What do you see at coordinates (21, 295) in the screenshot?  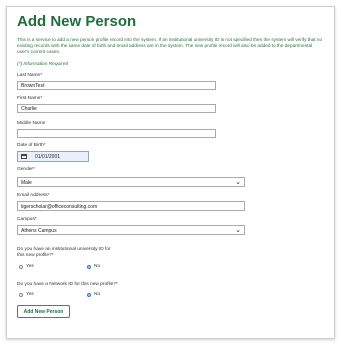 I see `network-id-yes-radio` at bounding box center [21, 295].